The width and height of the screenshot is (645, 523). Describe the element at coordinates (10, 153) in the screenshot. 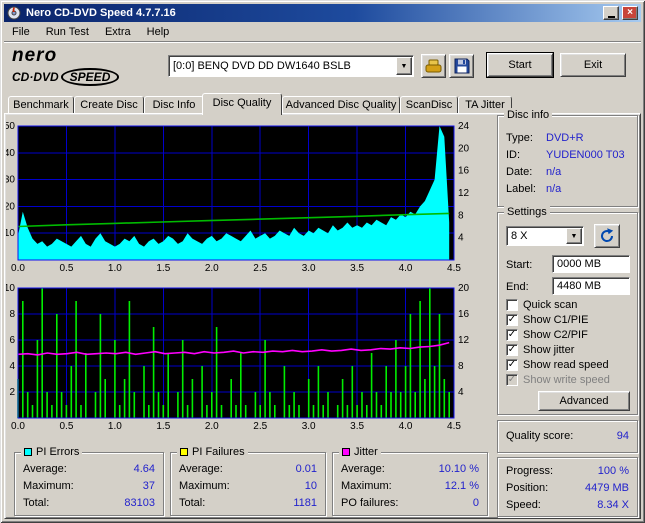

I see `svg-text: 40` at that location.